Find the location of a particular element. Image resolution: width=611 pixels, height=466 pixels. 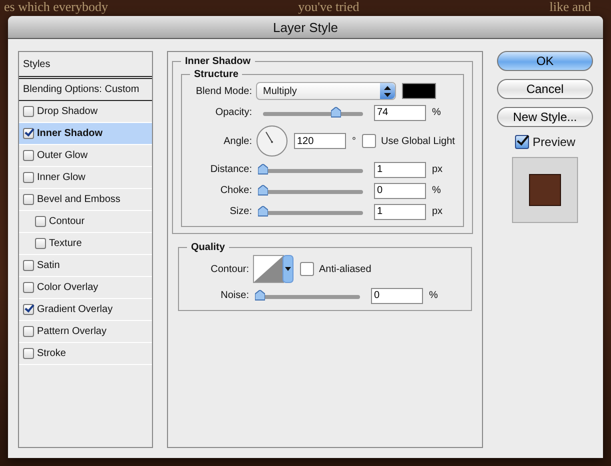

updown-icon is located at coordinates (387, 91).